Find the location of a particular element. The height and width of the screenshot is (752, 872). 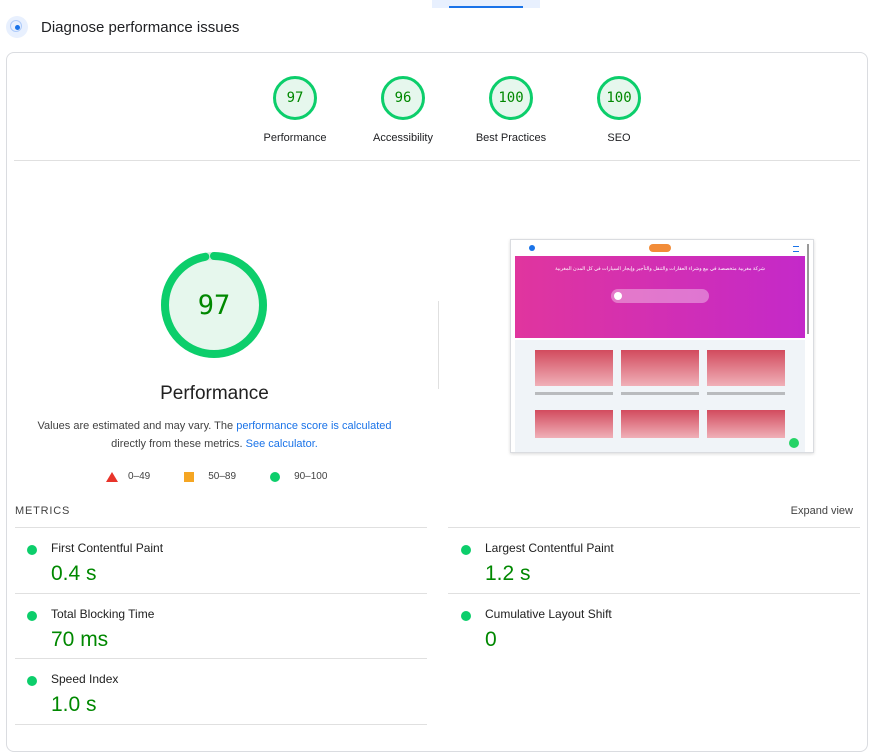

preview-topbar is located at coordinates (662, 248).